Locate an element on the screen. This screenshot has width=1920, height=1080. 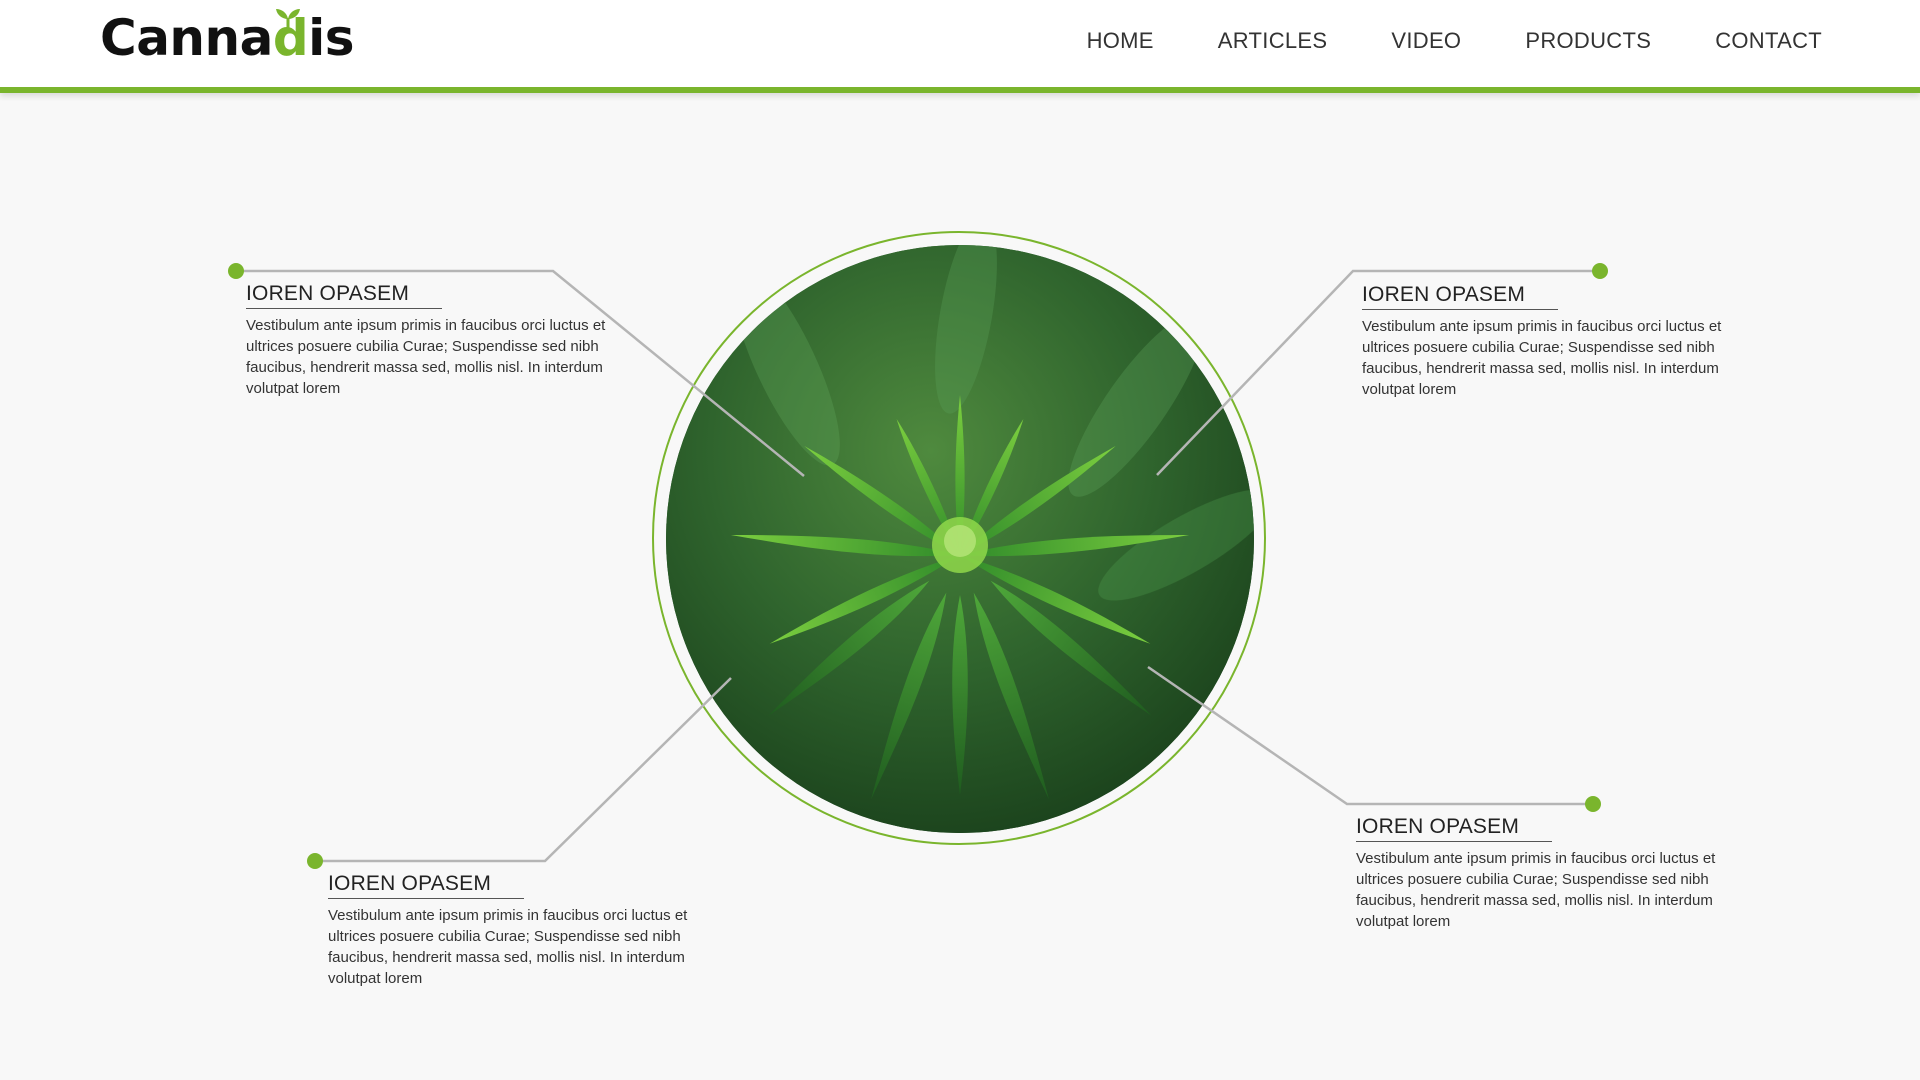
connector-dot-top-right is located at coordinates (1600, 271).